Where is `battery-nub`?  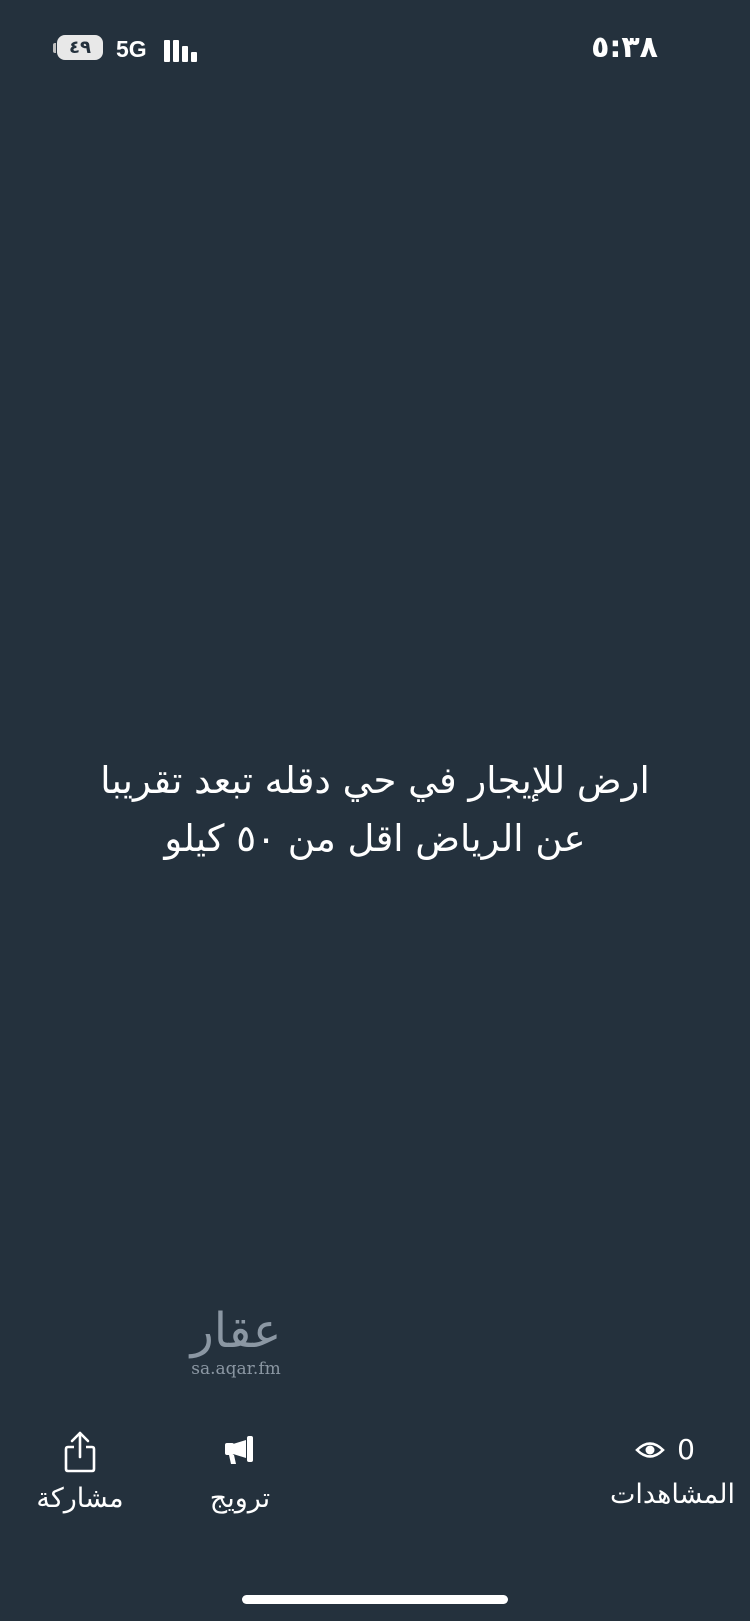 battery-nub is located at coordinates (54, 48).